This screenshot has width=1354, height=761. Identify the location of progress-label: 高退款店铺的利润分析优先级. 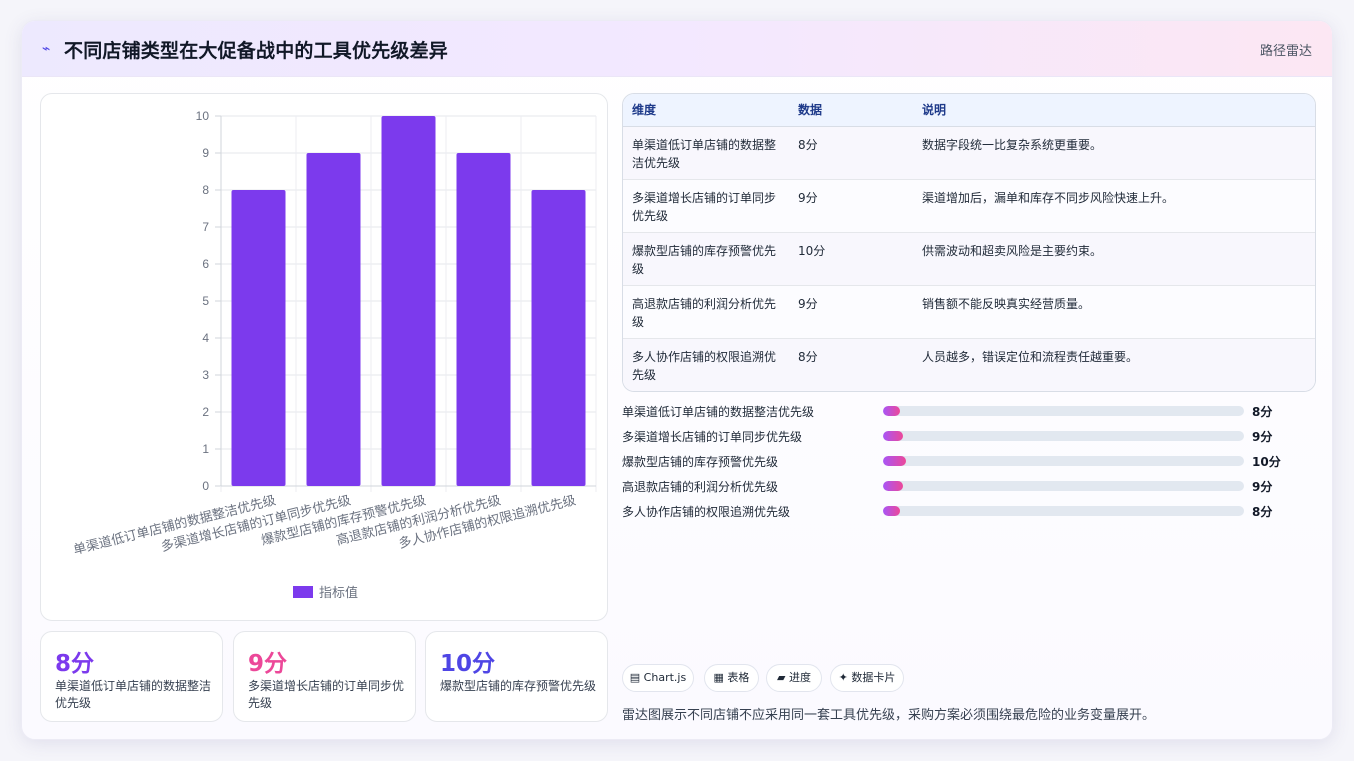
(700, 487).